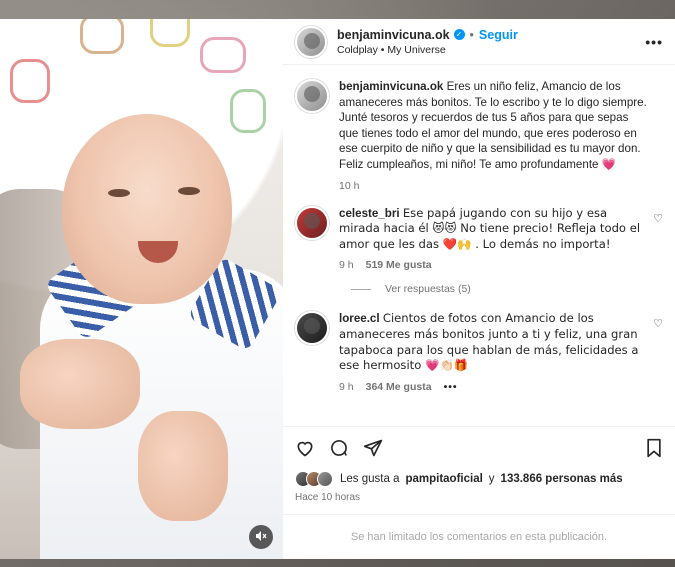  What do you see at coordinates (654, 451) in the screenshot?
I see `bookmark-icon` at bounding box center [654, 451].